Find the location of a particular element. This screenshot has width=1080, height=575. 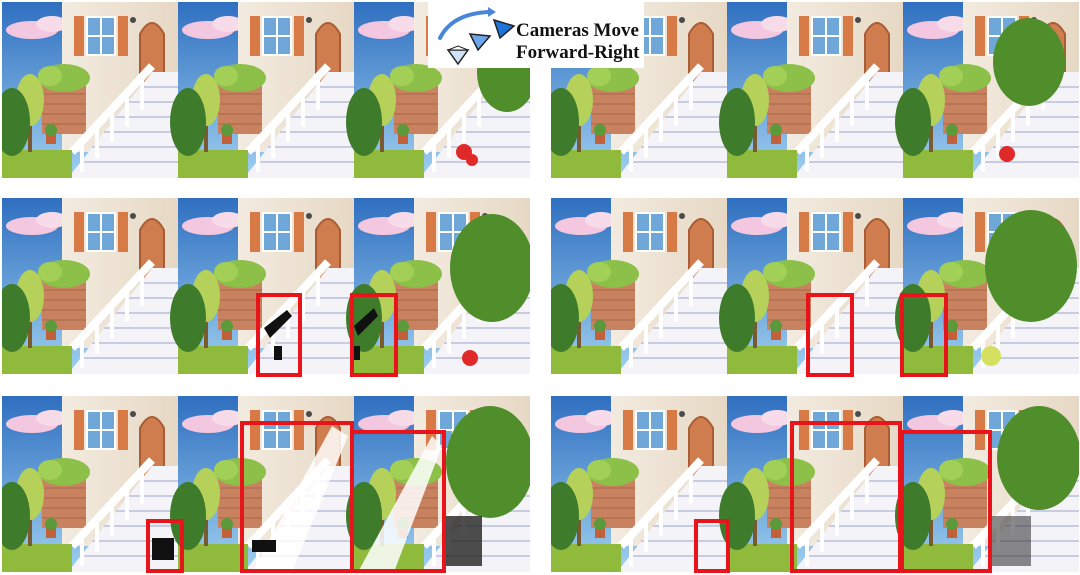

camera-legend: Cameras Move Forward-Right is located at coordinates (536, 34).